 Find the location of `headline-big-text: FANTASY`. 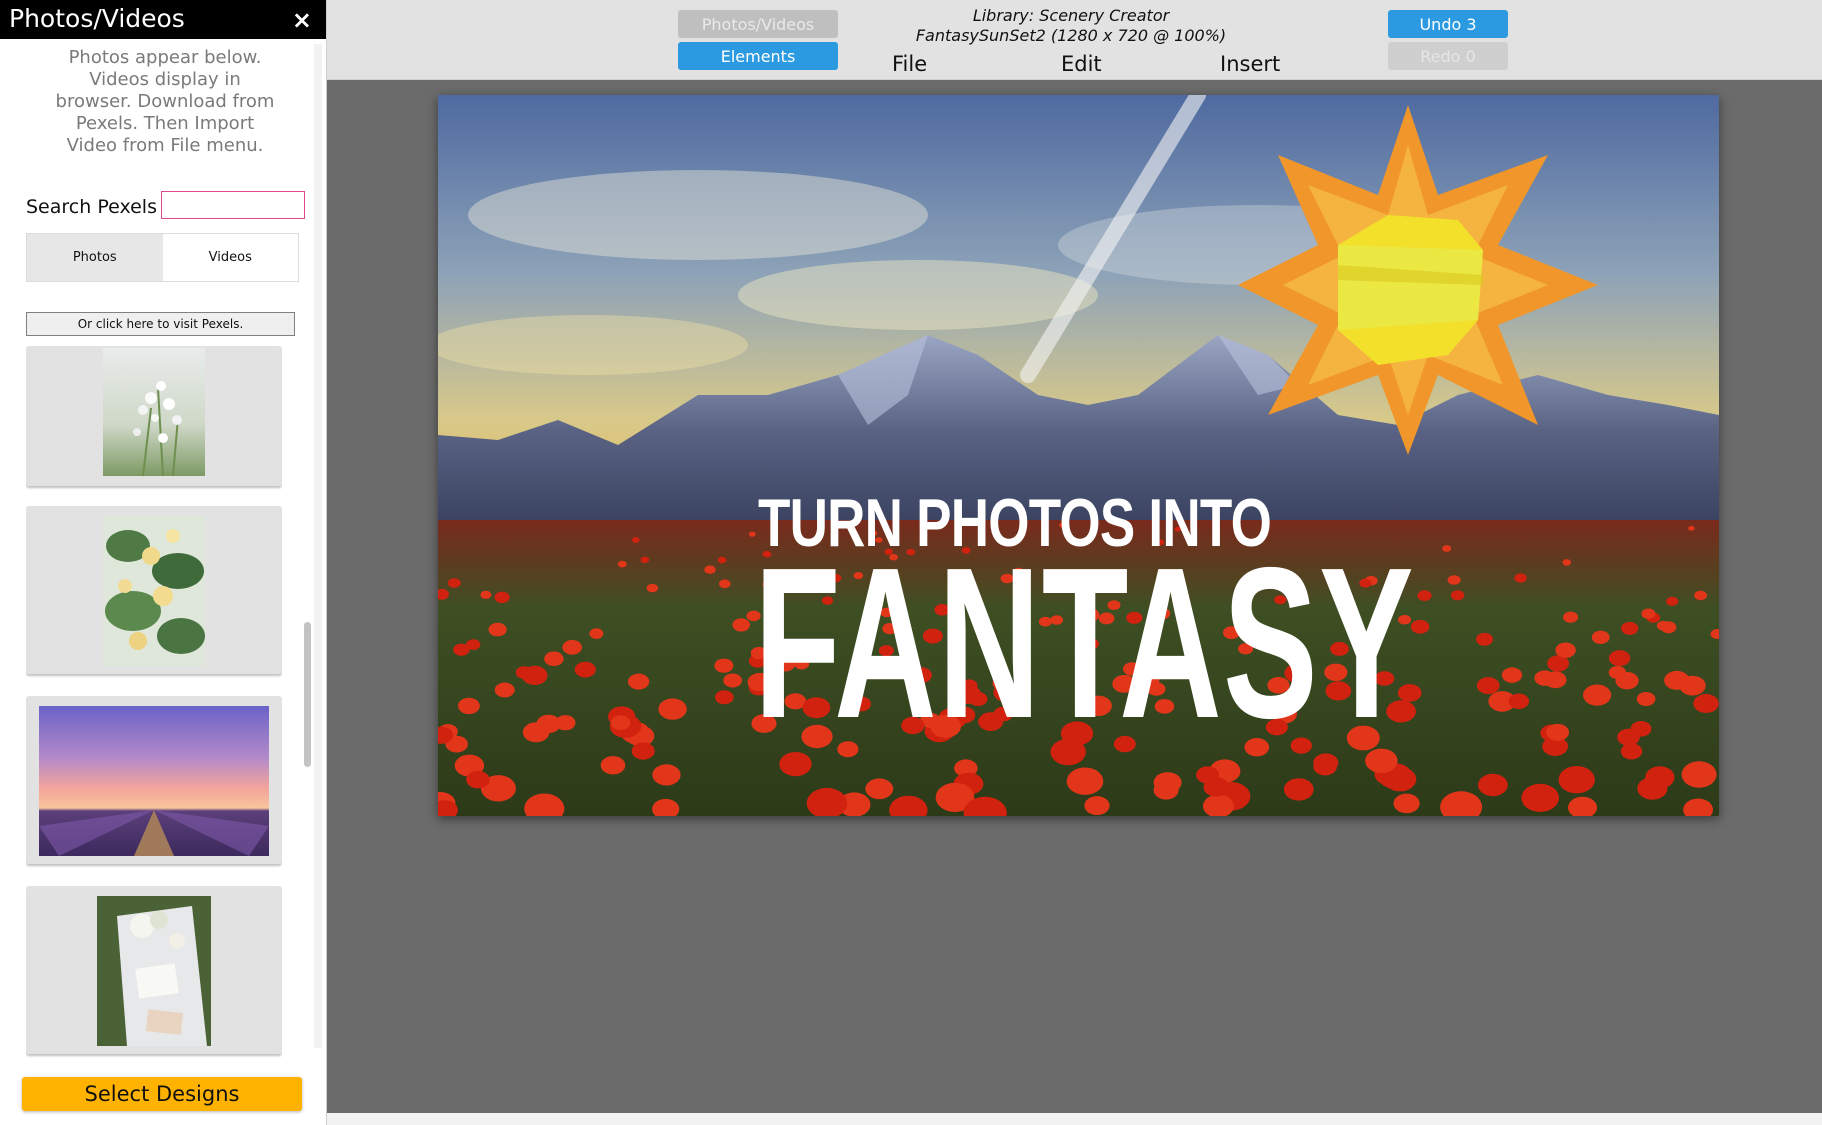

headline-big-text: FANTASY is located at coordinates (1084, 643).